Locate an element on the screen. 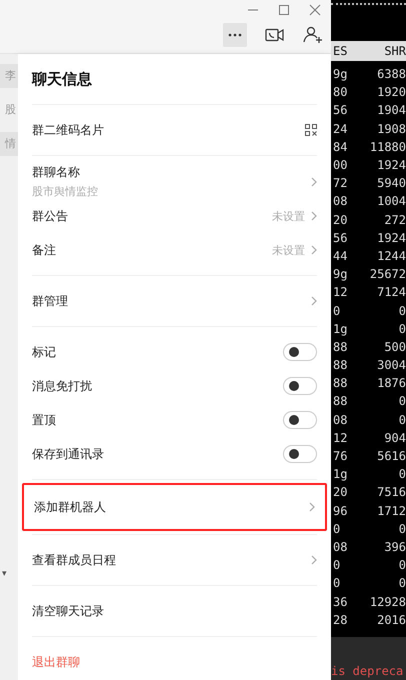  terminal-cell-text: 72 is located at coordinates (340, 183).